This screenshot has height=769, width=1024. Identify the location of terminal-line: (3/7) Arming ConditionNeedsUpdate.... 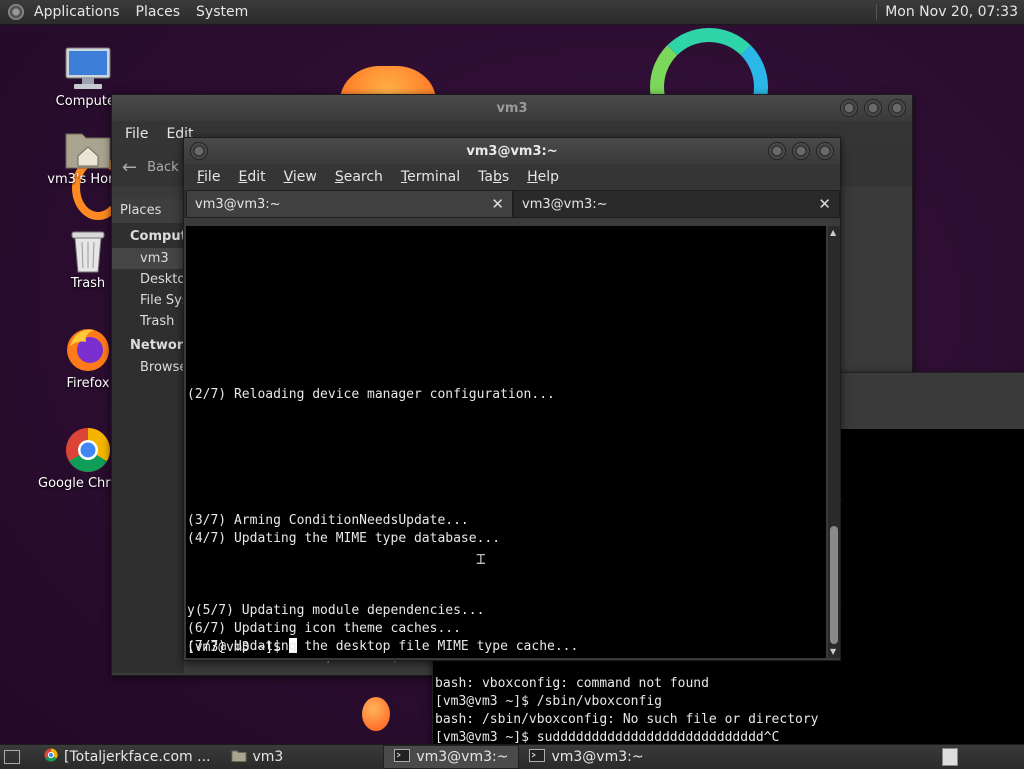
(328, 520).